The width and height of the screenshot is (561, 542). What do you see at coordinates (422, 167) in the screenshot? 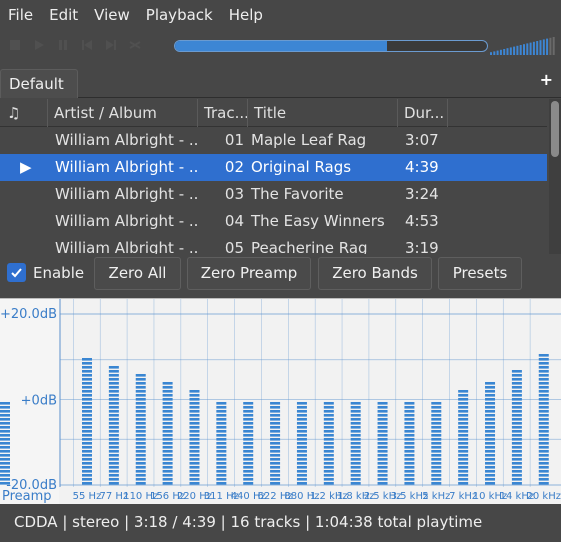
I see `row-duration: 4:39` at bounding box center [422, 167].